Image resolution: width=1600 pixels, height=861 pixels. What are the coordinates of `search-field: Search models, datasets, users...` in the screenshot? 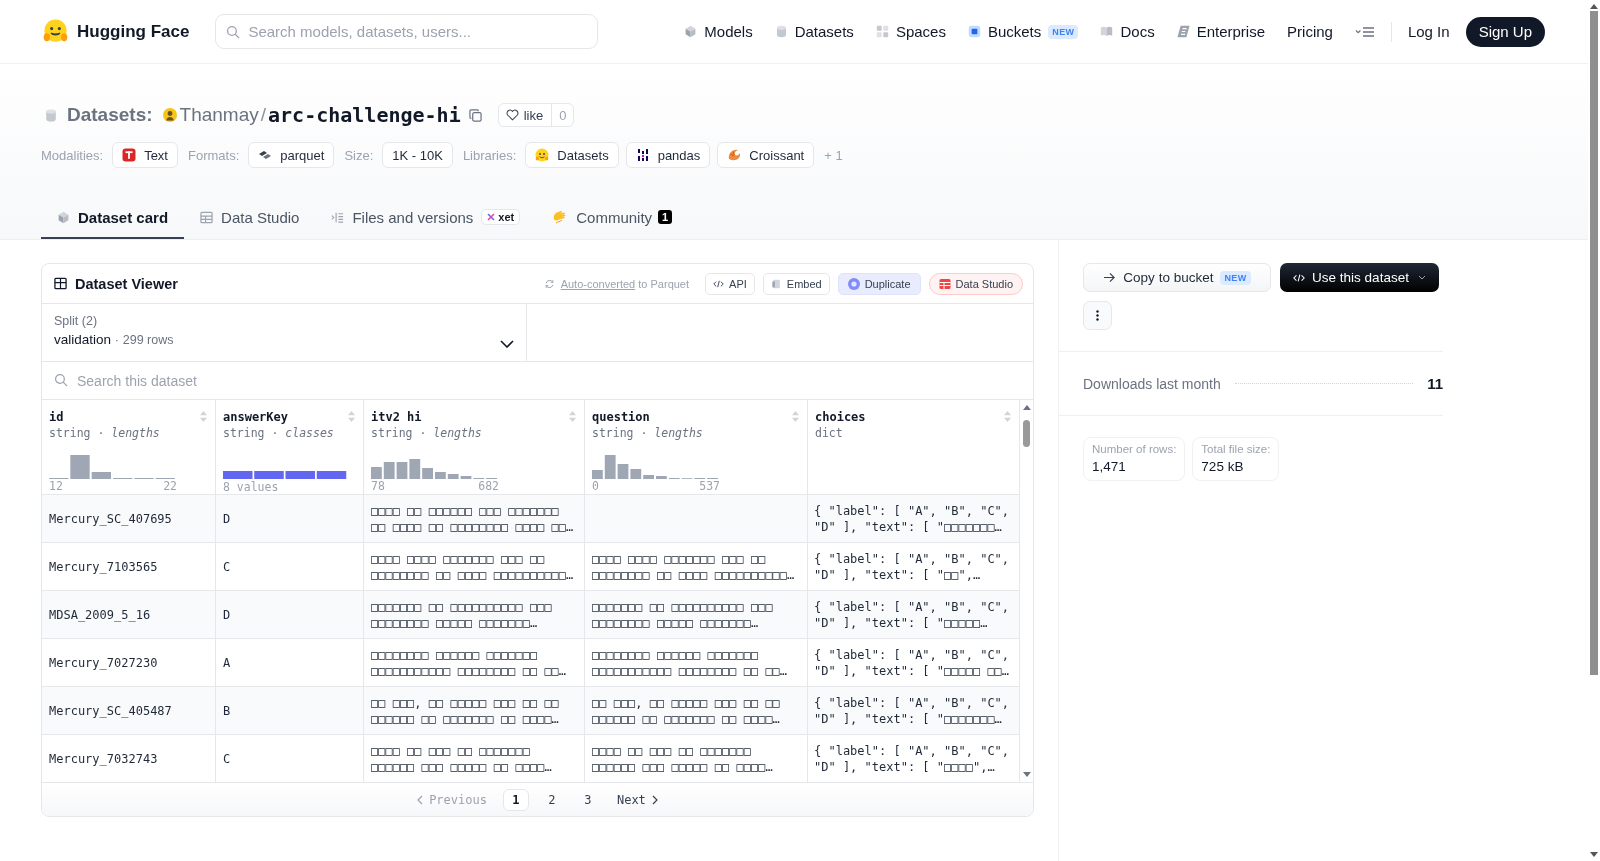 It's located at (407, 31).